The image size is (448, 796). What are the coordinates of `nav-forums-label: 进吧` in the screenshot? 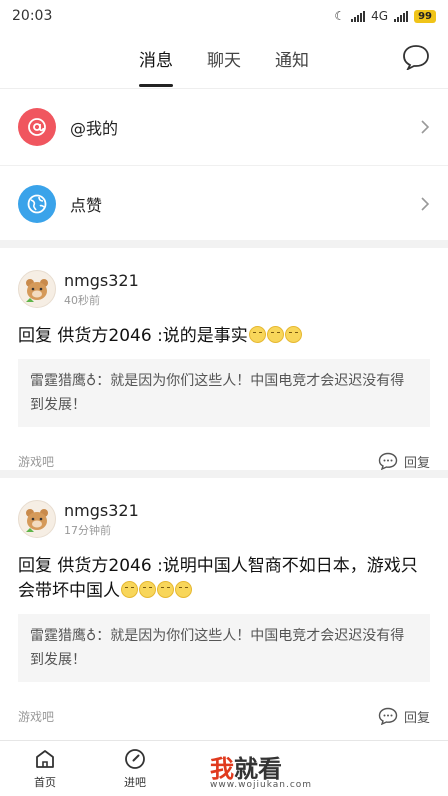 It's located at (135, 782).